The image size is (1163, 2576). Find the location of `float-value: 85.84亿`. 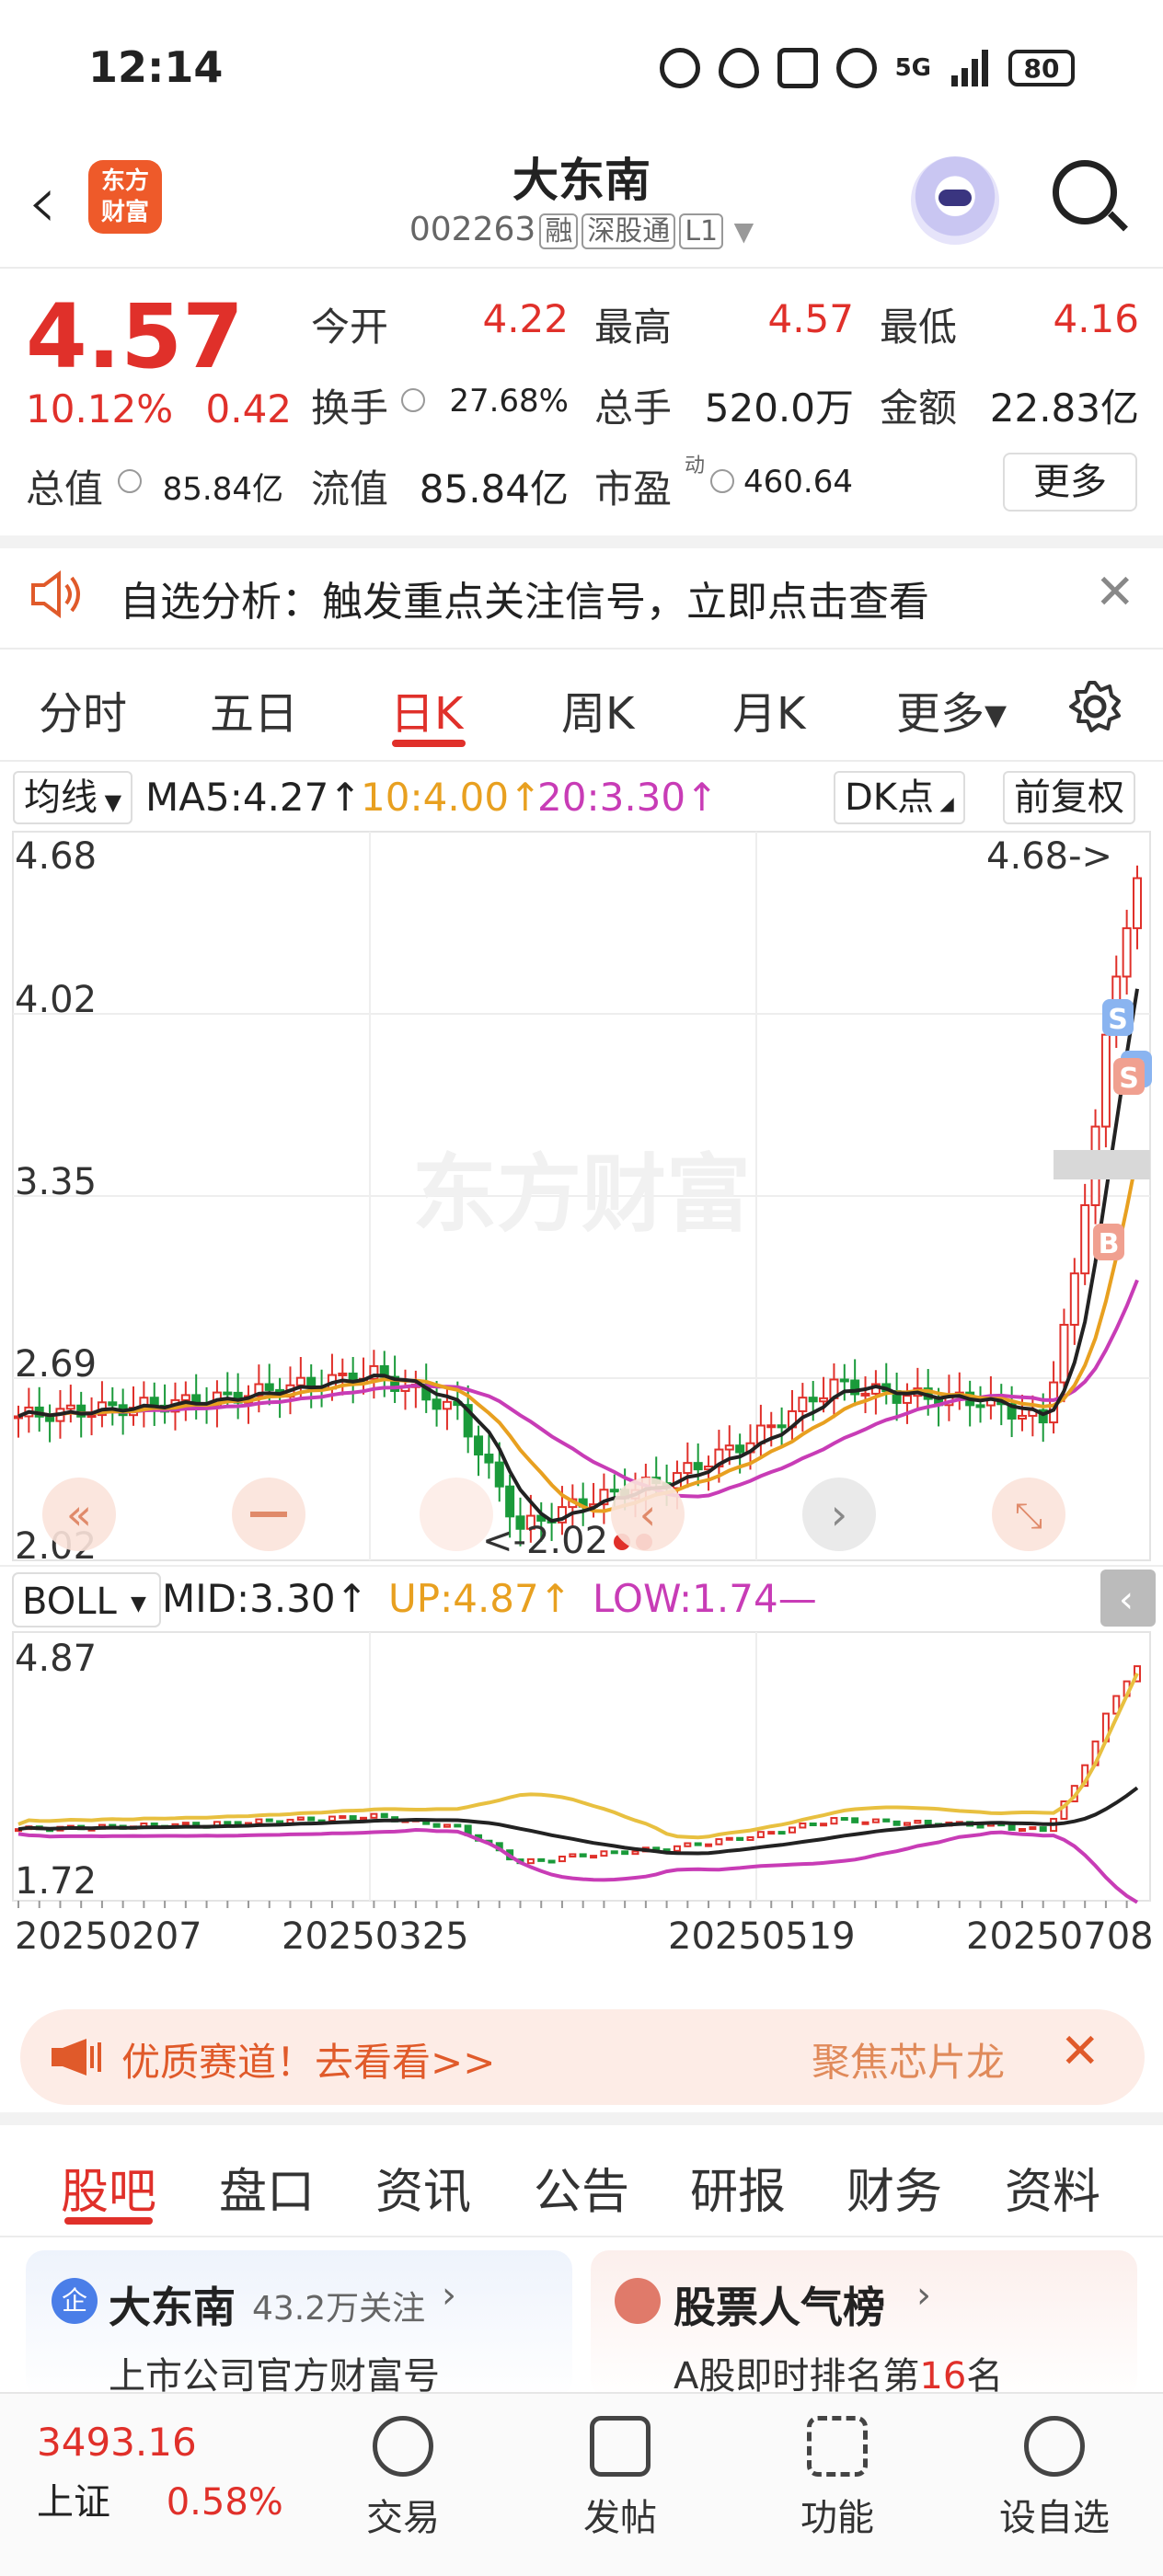

float-value: 85.84亿 is located at coordinates (494, 489).